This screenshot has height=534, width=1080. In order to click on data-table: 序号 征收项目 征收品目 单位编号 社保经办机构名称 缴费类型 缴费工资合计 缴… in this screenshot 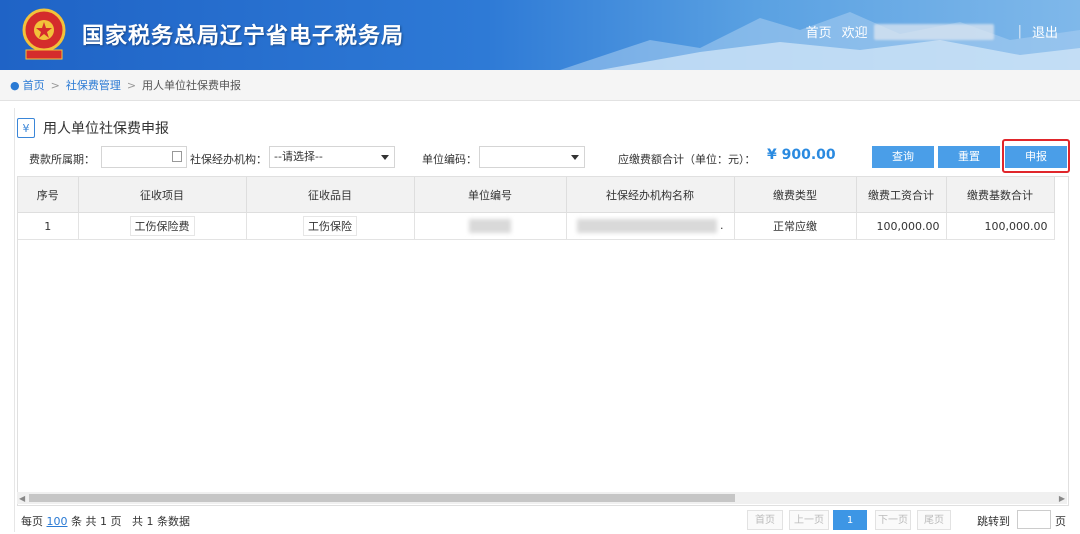, I will do `click(536, 208)`.